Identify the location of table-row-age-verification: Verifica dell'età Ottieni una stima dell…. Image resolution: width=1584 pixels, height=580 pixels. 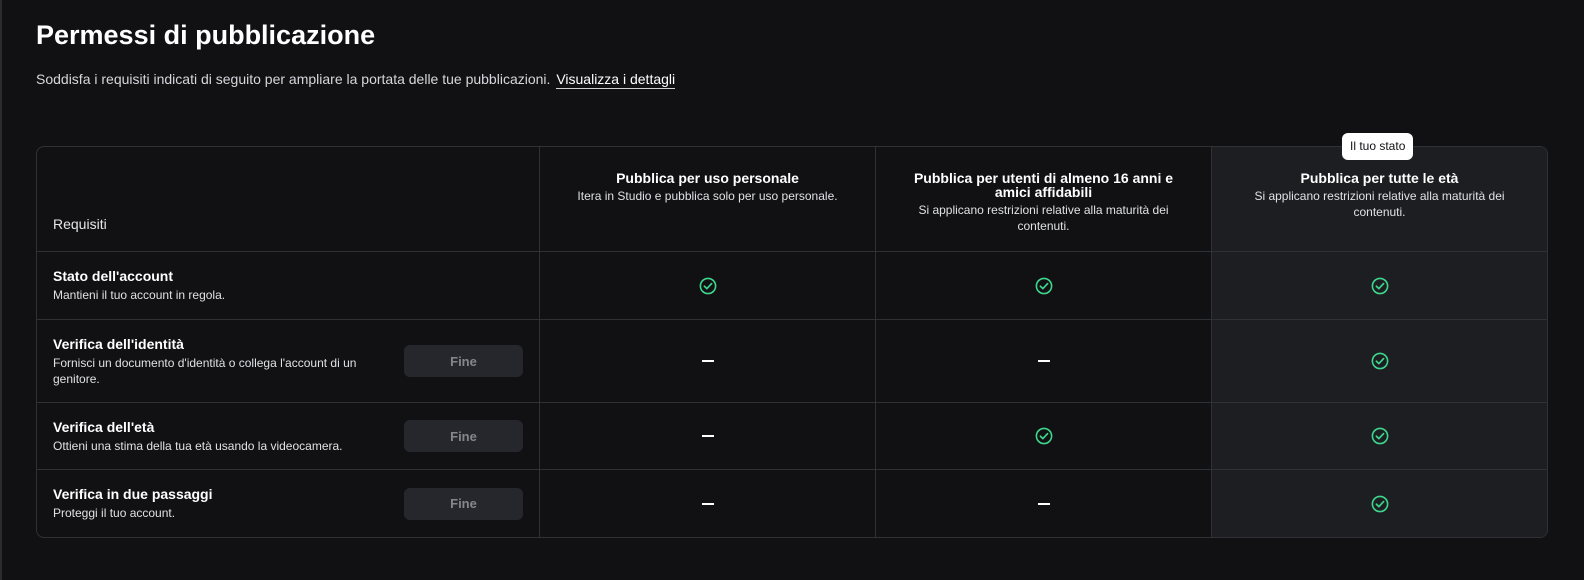
(288, 436).